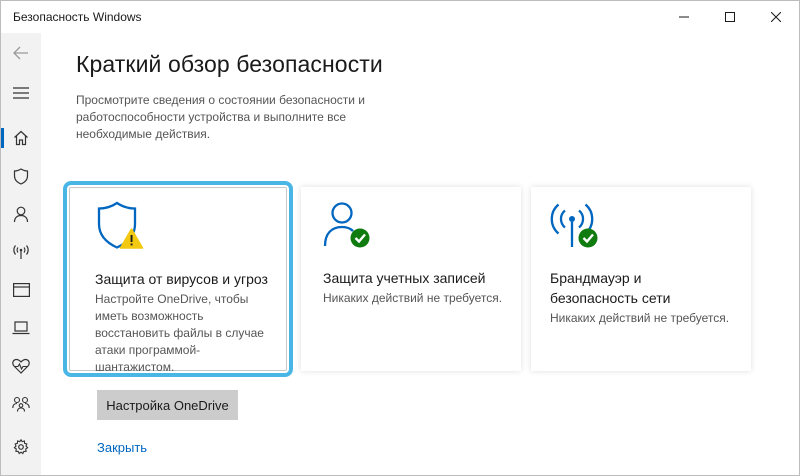 The image size is (800, 476). I want to click on laptop-icon, so click(21, 328).